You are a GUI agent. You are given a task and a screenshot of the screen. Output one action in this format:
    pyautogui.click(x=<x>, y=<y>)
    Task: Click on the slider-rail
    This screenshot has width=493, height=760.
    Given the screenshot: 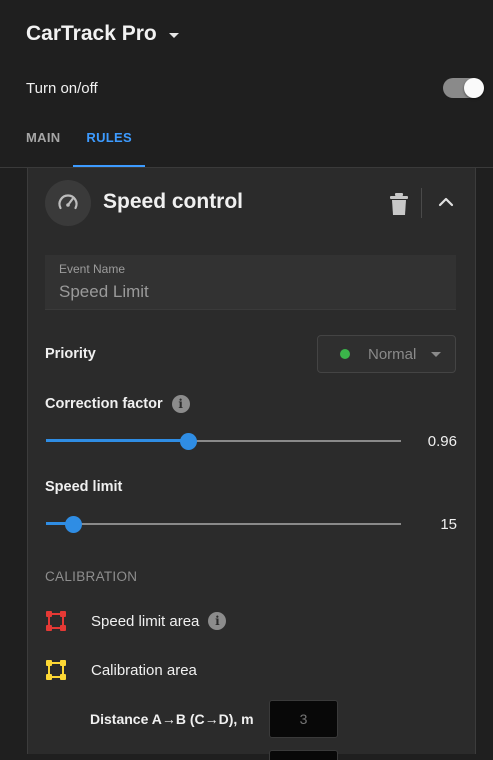 What is the action you would take?
    pyautogui.click(x=223, y=524)
    